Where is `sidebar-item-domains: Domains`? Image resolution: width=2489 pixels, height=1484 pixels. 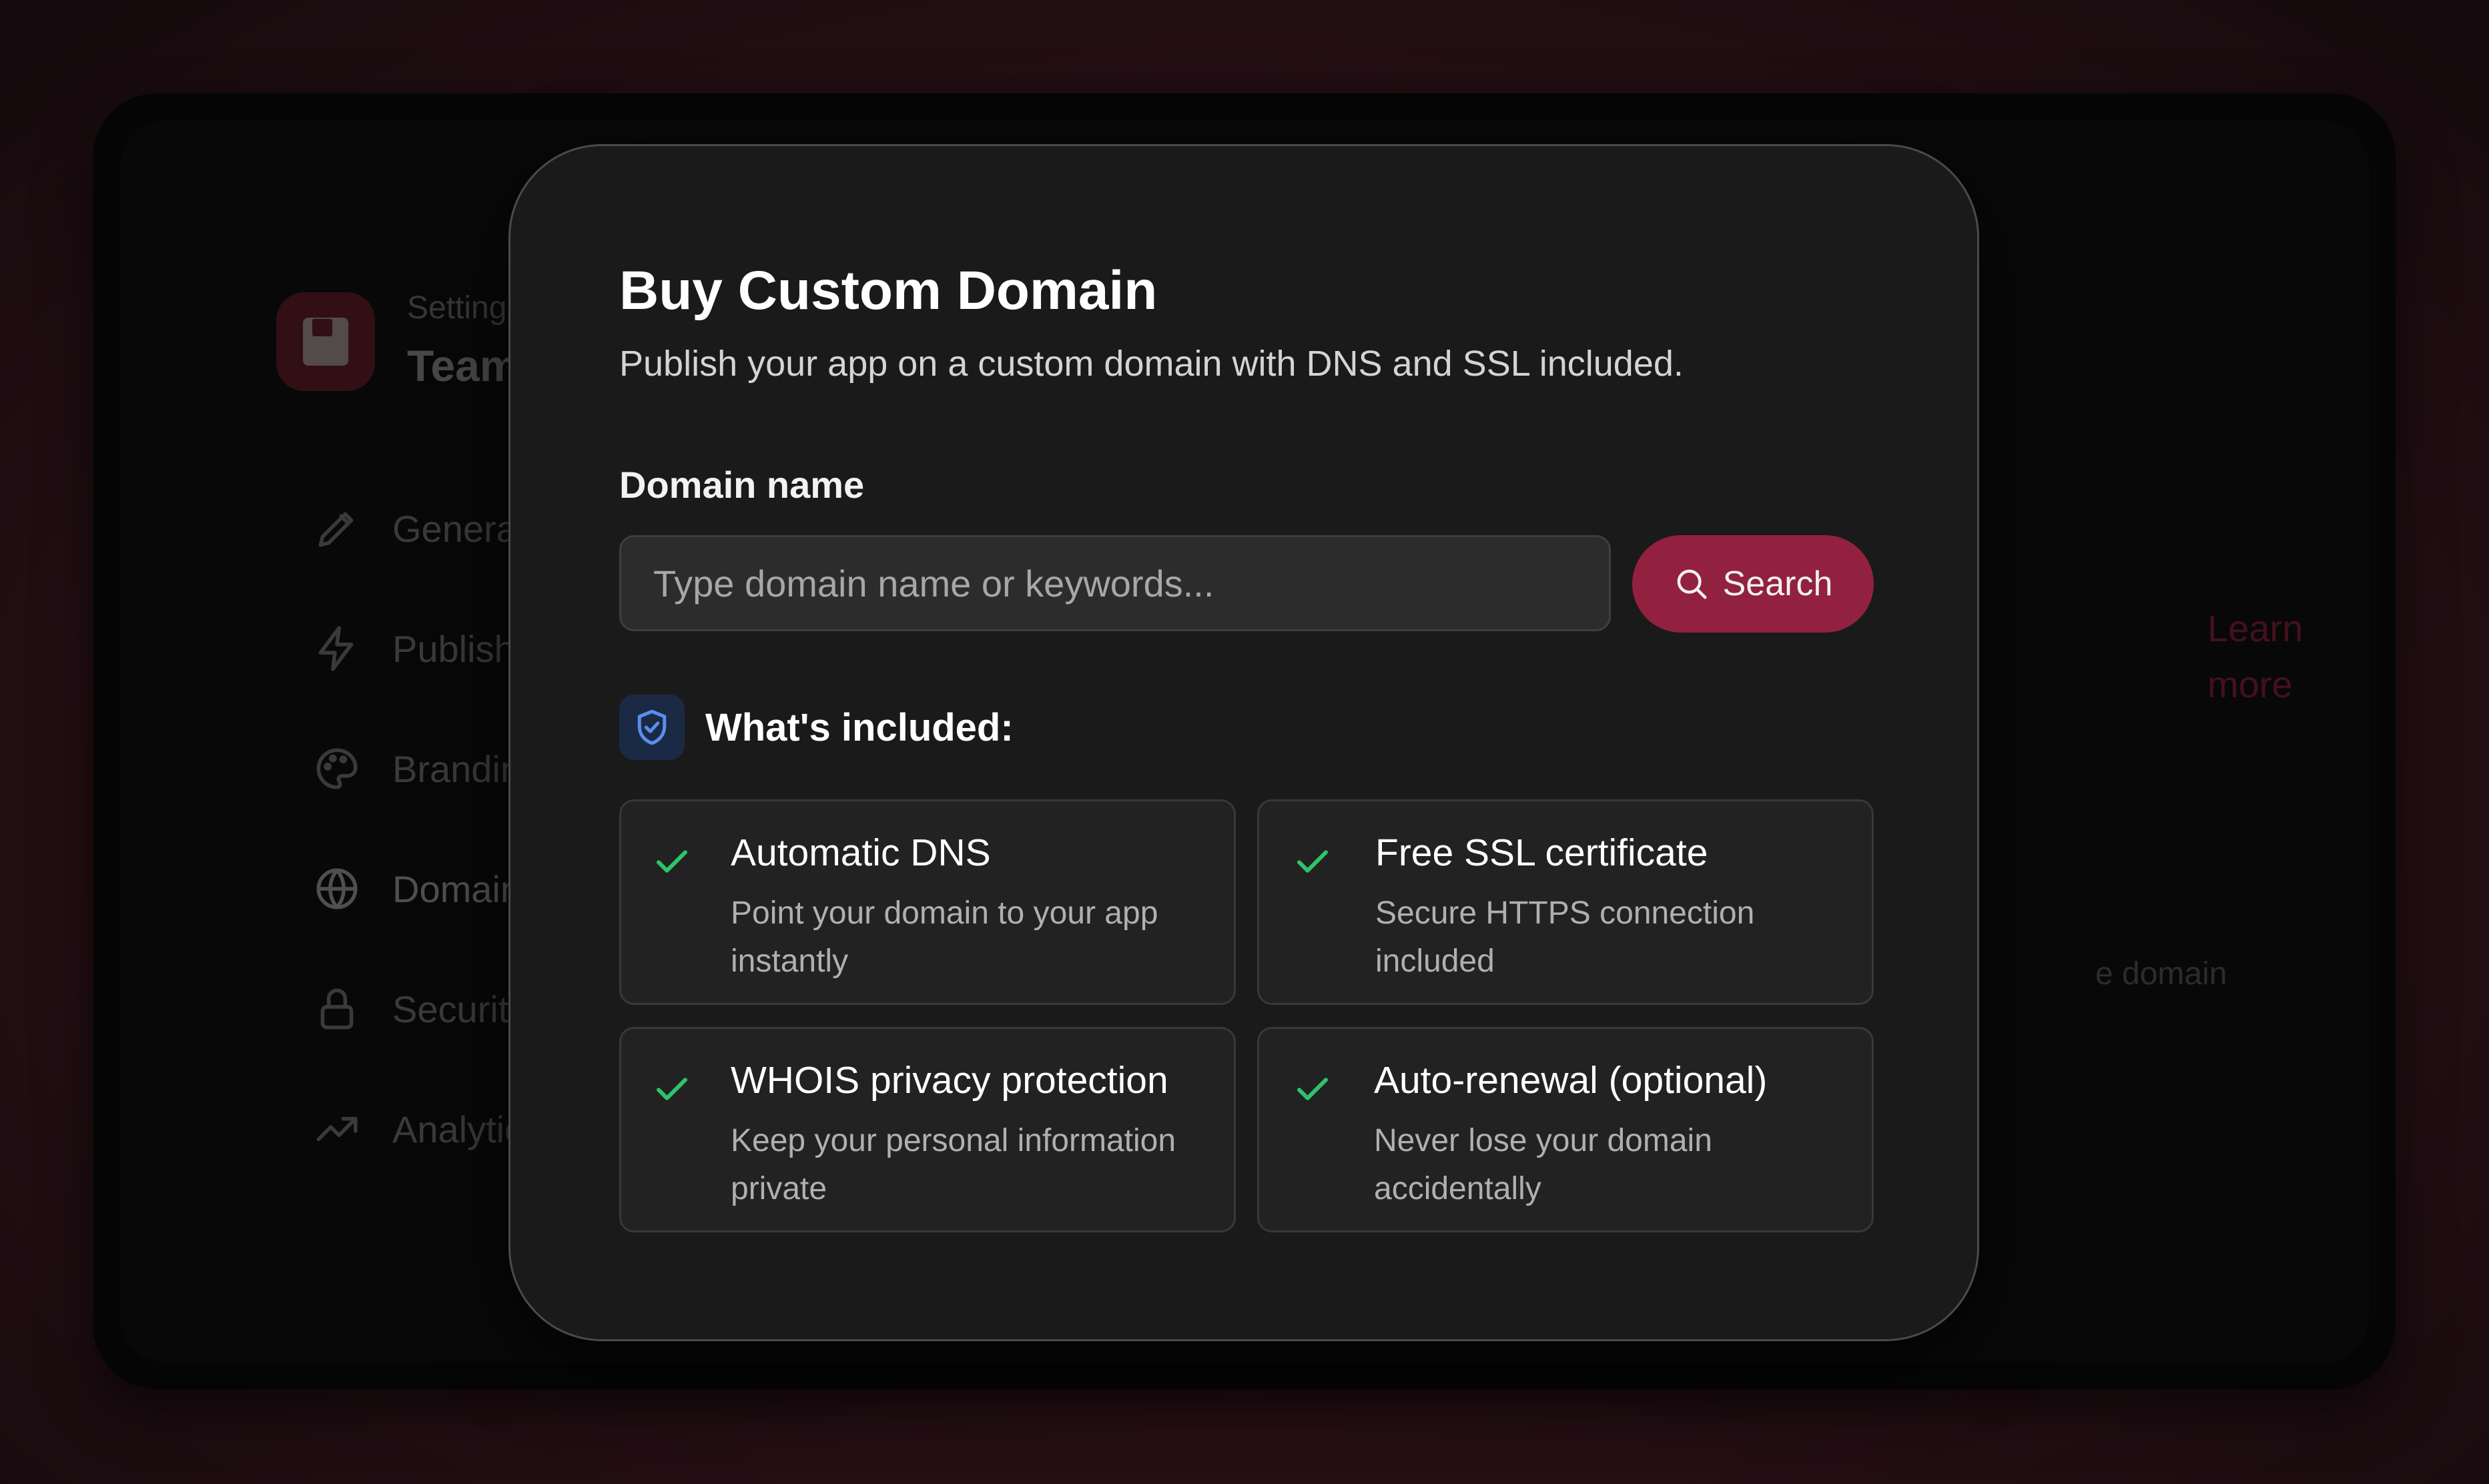 sidebar-item-domains: Domains is located at coordinates (426, 888).